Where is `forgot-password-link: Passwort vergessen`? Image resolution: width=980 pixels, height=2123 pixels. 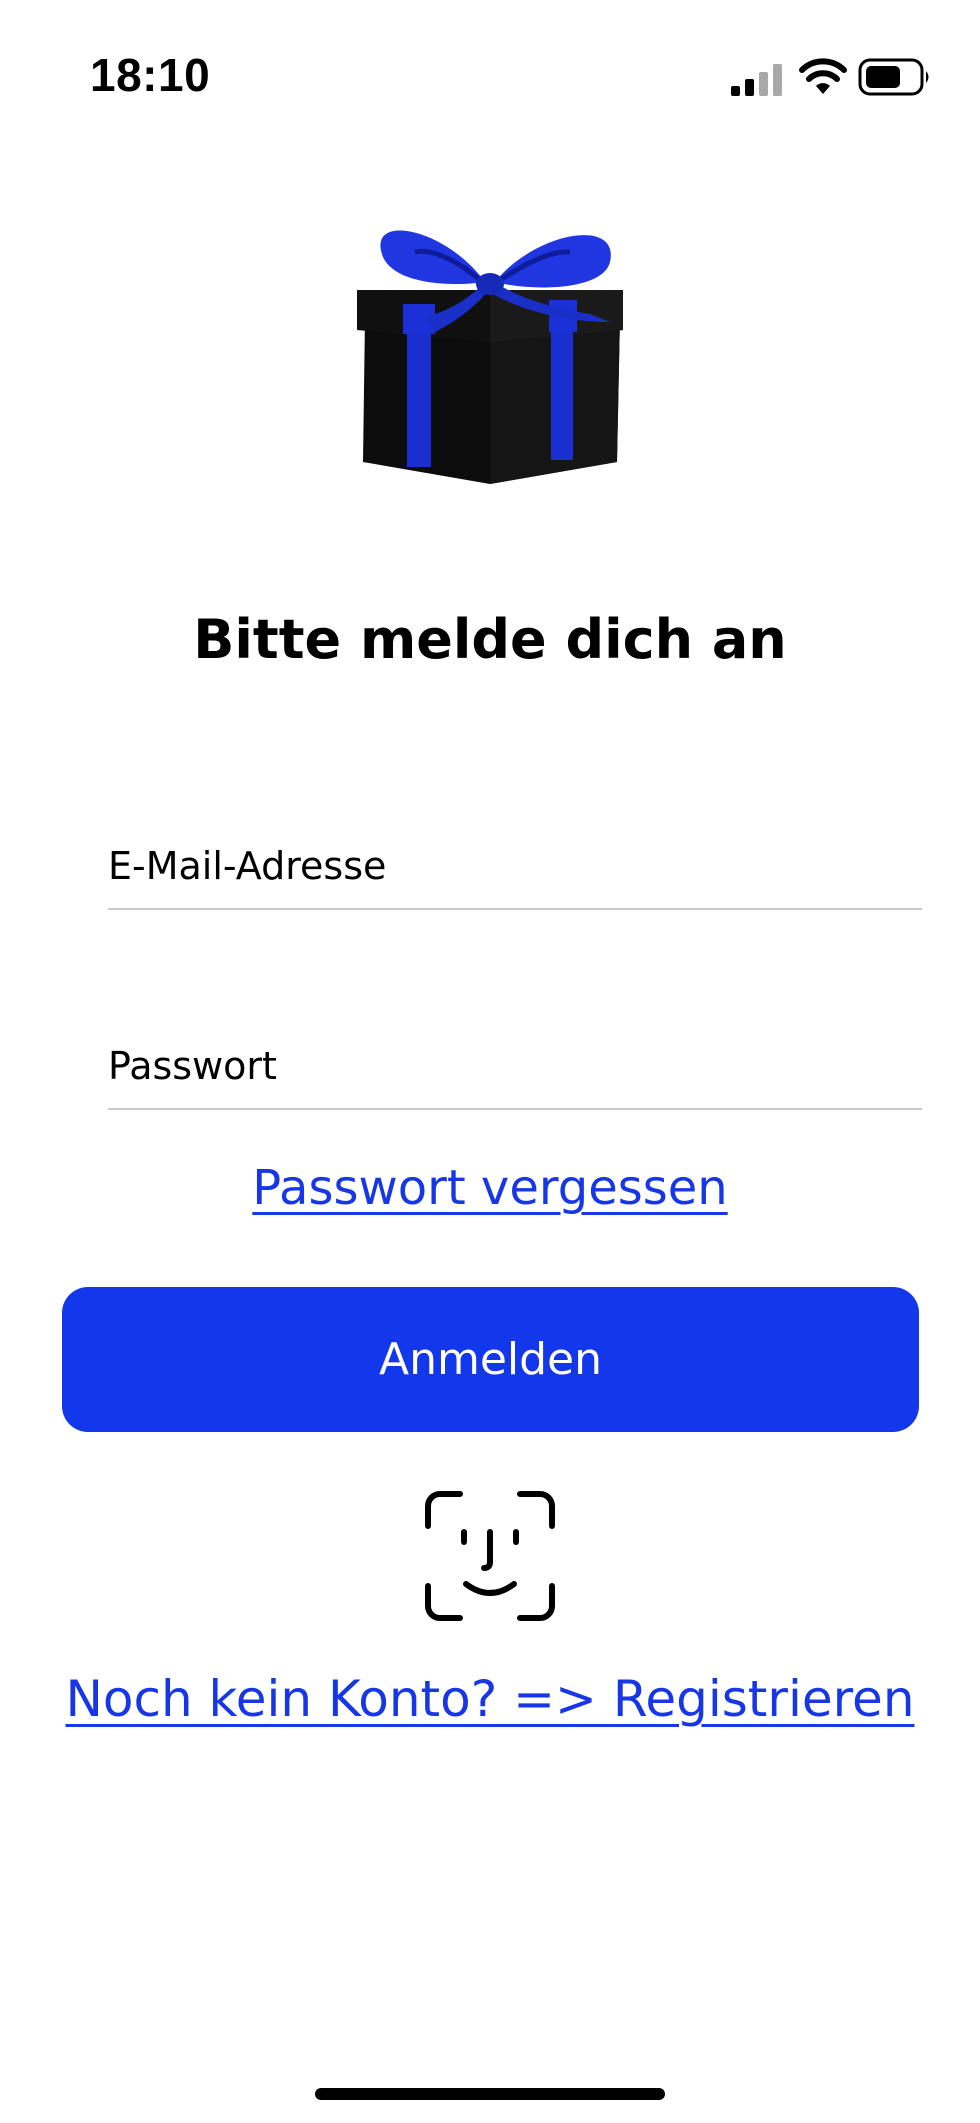 forgot-password-link: Passwort vergessen is located at coordinates (490, 1188).